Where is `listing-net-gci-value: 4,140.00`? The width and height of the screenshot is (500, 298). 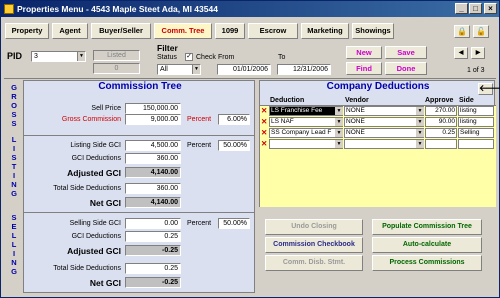 listing-net-gci-value: 4,140.00 is located at coordinates (153, 202).